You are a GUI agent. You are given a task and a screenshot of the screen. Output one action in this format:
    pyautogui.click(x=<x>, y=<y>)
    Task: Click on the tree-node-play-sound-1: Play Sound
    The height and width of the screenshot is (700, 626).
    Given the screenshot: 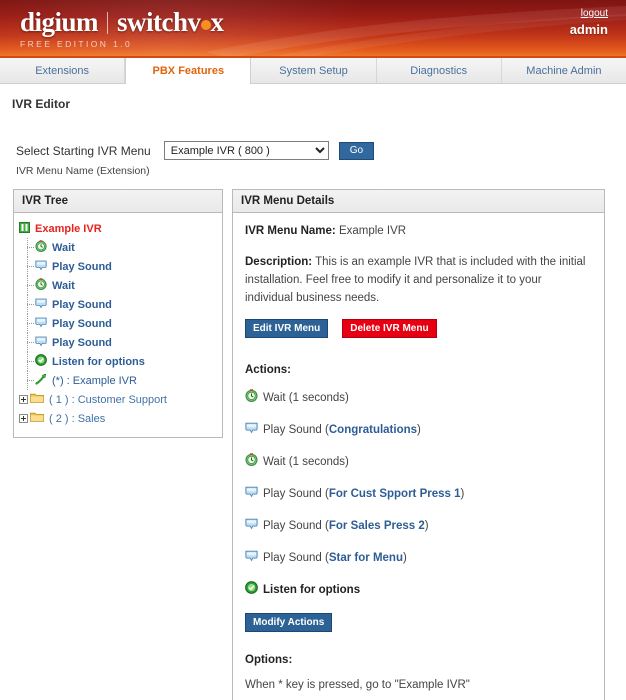 What is the action you would take?
    pyautogui.click(x=118, y=266)
    